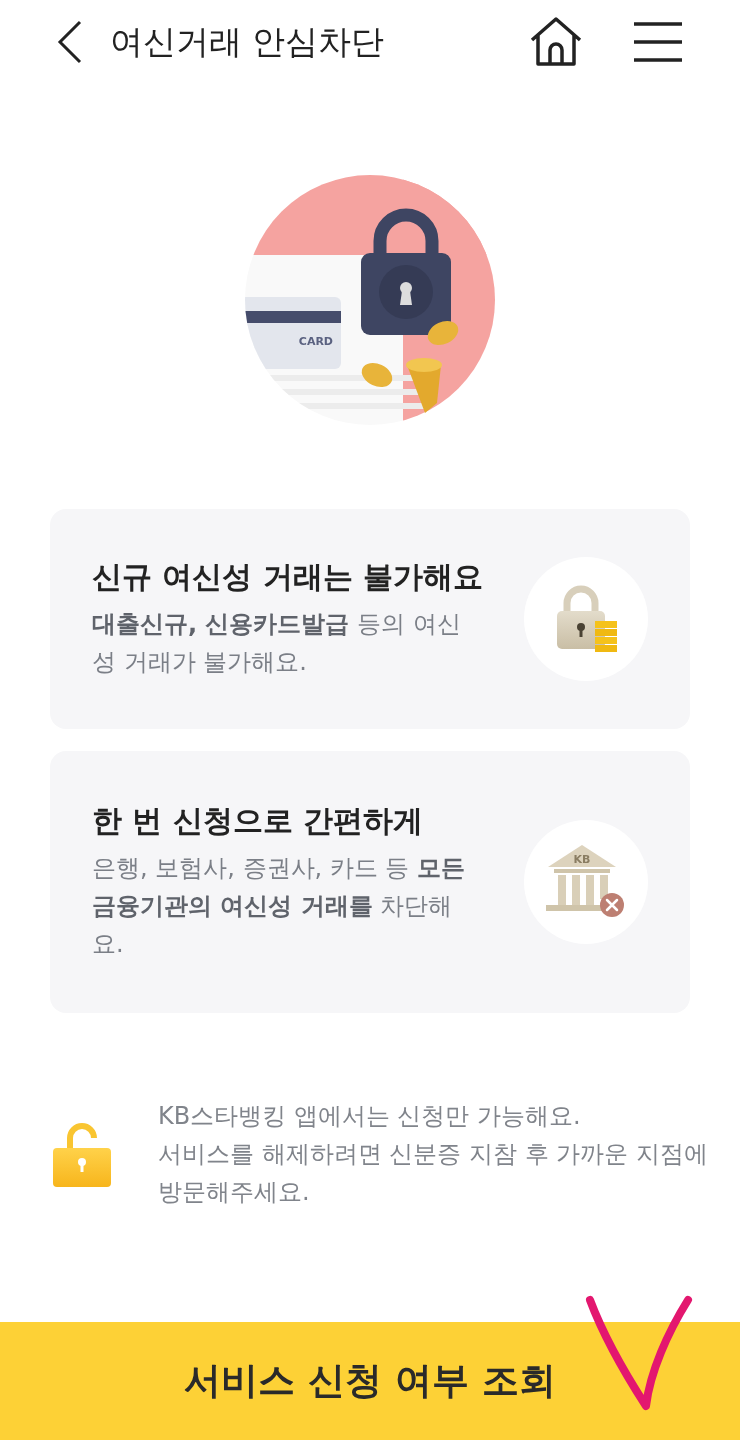  I want to click on check-application-button: 서비스 신청 여부 조회, so click(370, 1381).